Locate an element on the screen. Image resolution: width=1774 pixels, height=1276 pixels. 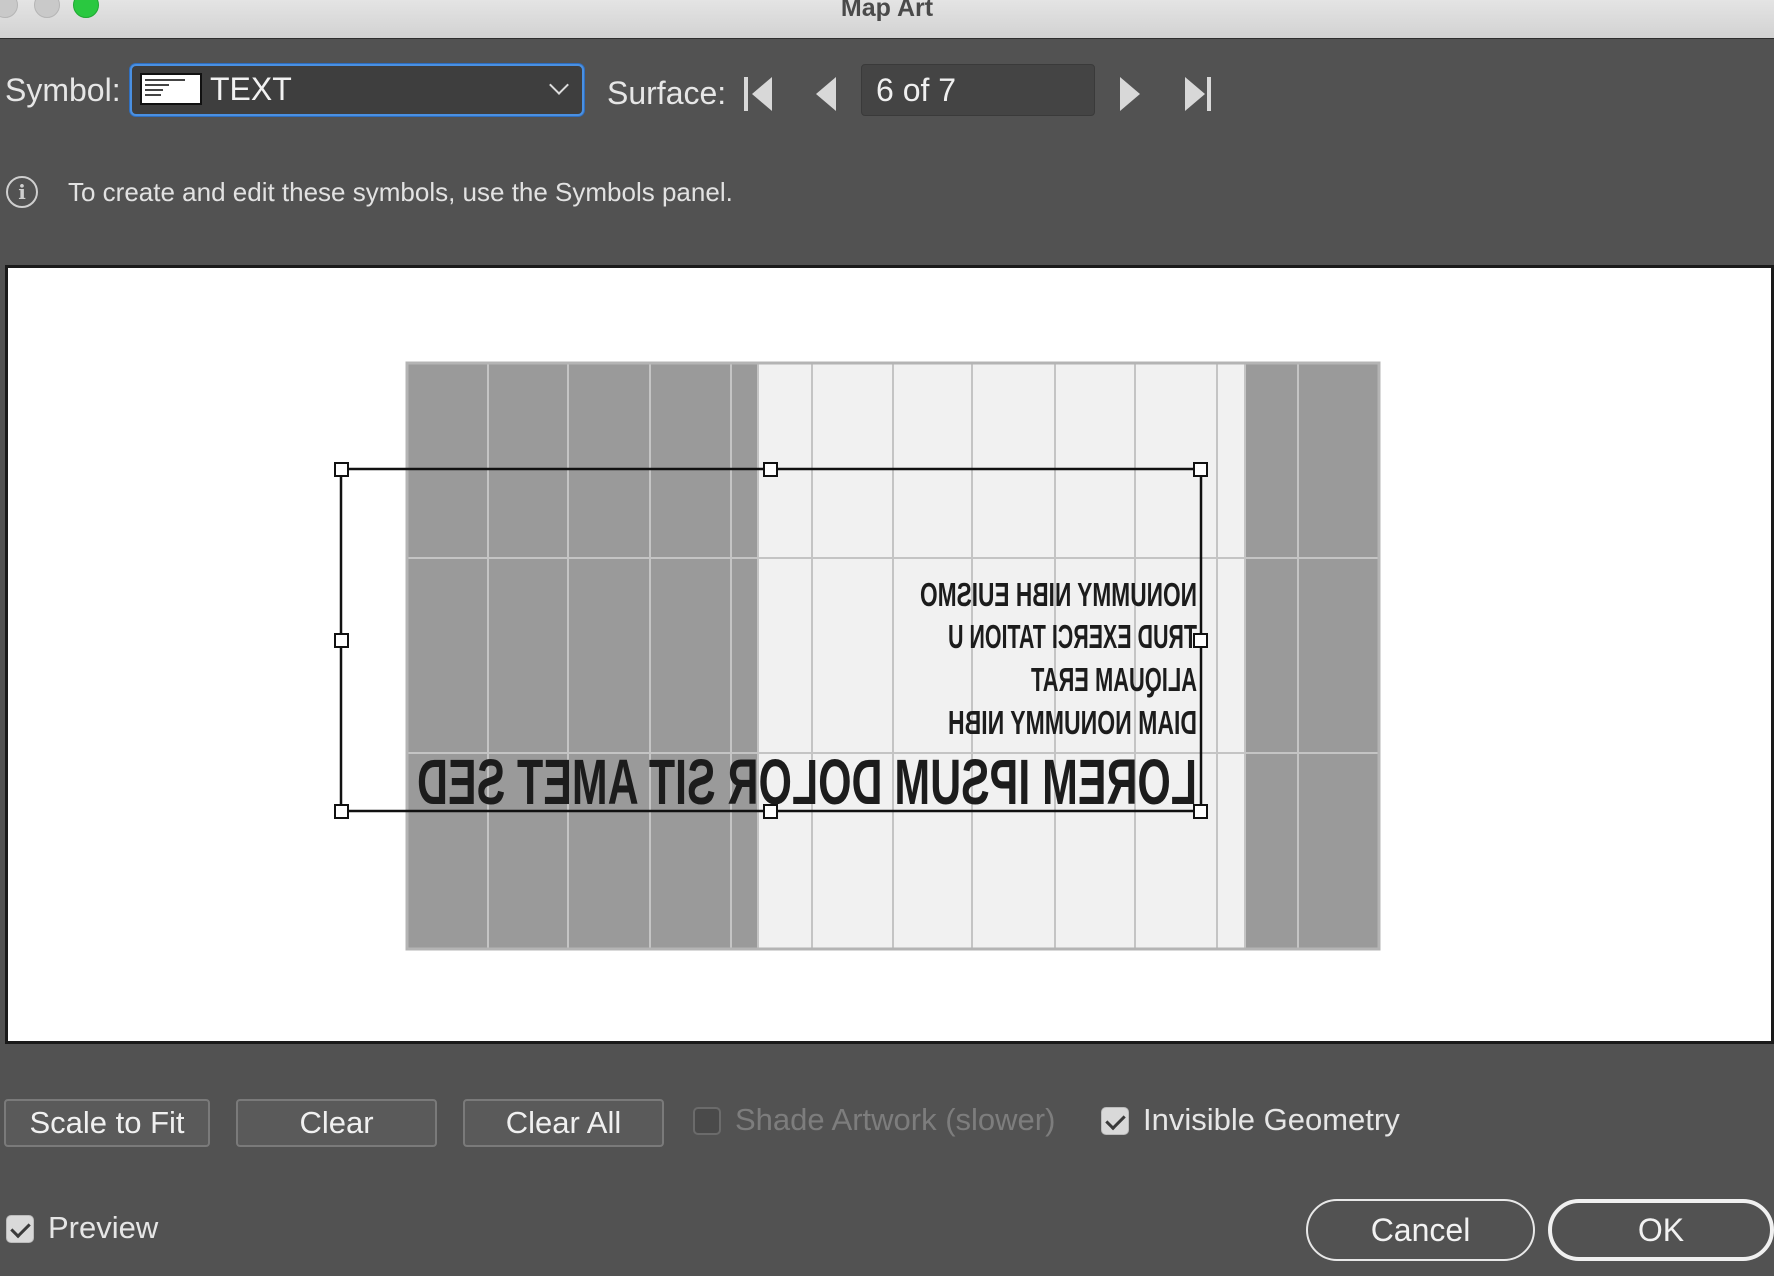
first-surface-button is located at coordinates (759, 94).